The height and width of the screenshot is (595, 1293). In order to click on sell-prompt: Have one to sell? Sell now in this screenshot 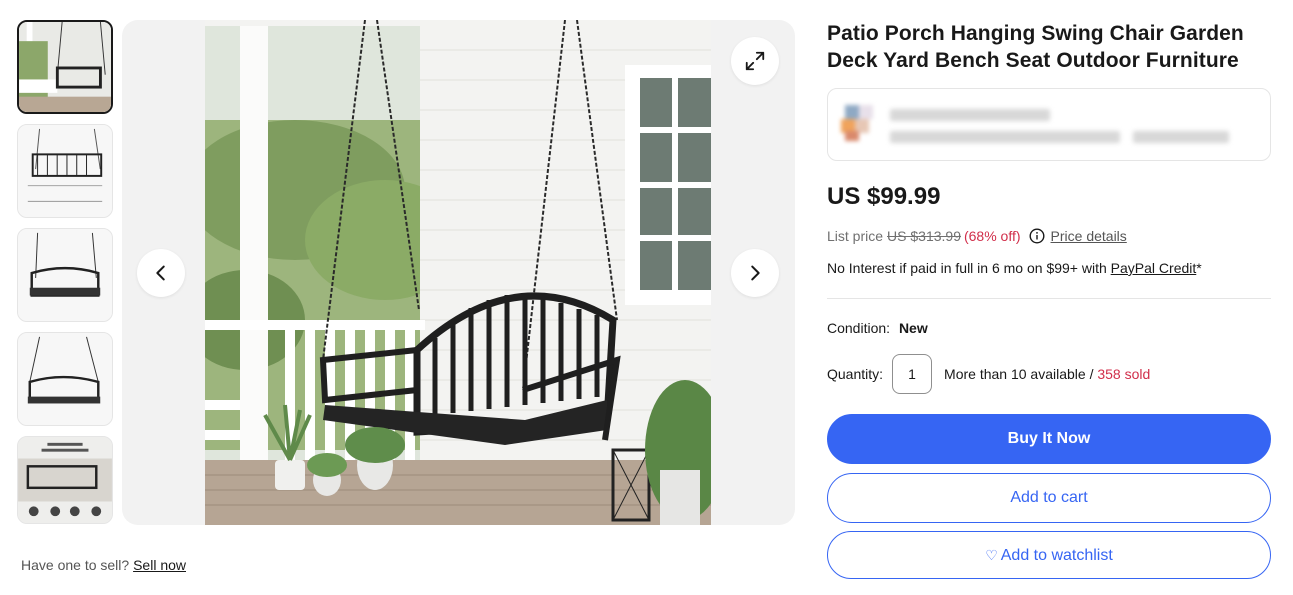, I will do `click(103, 565)`.